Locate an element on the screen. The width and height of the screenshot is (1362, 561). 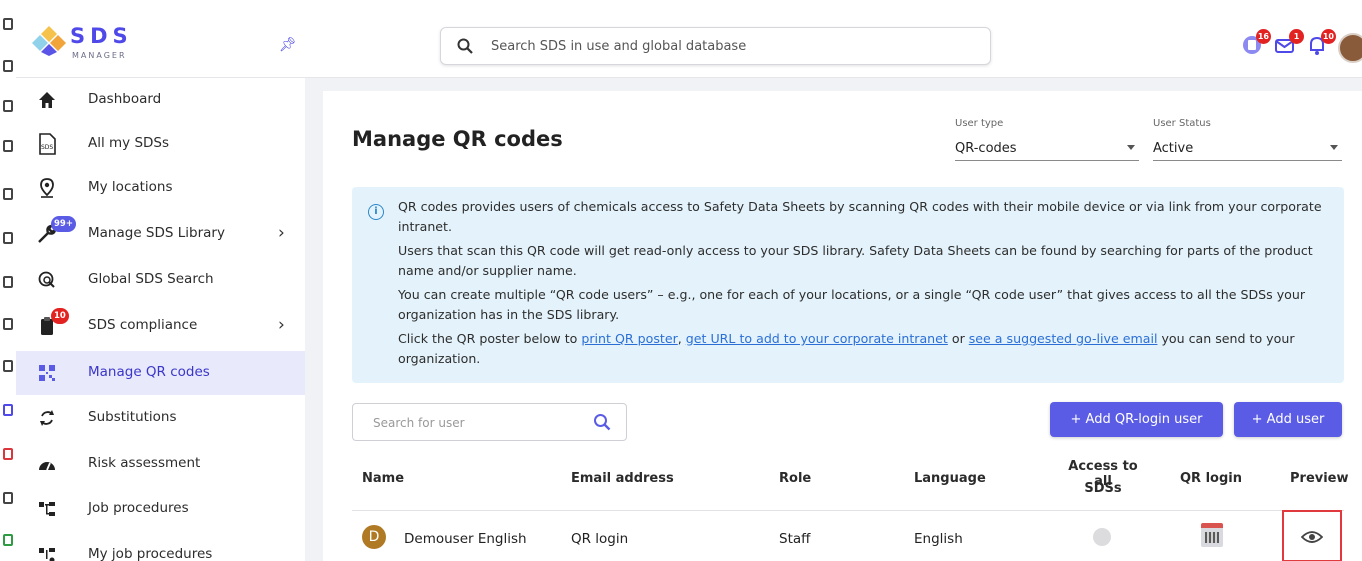
sidebar-item-manage-sds-library: 99+ Manage SDS Library › is located at coordinates (160, 234).